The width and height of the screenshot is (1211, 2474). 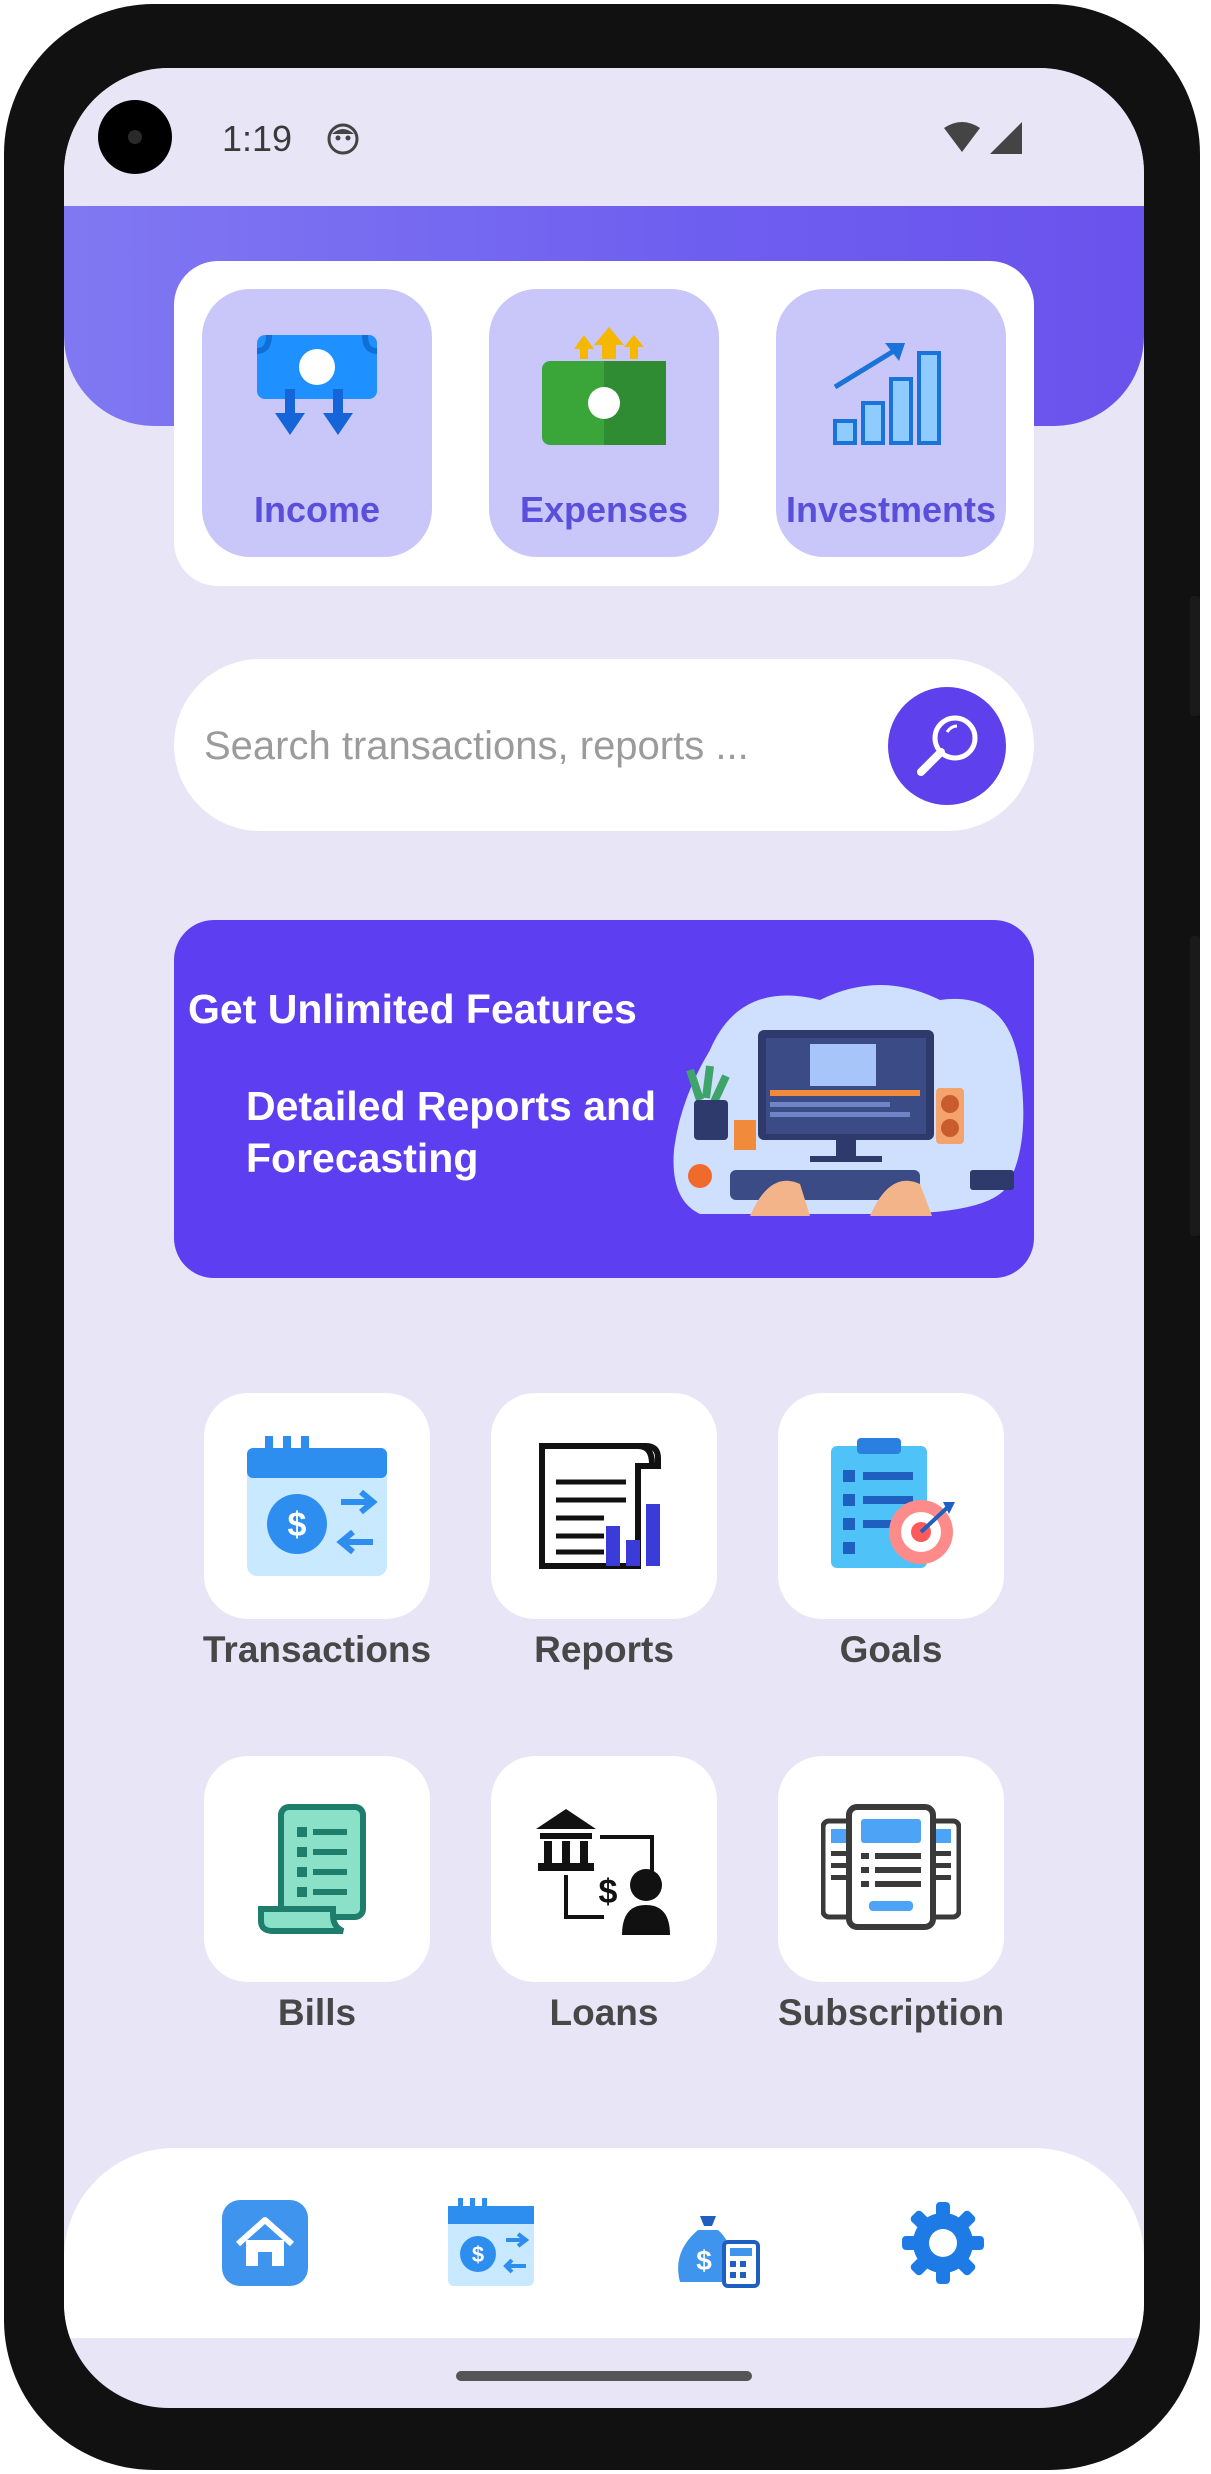 What do you see at coordinates (600, 1506) in the screenshot?
I see `report-chart-icon` at bounding box center [600, 1506].